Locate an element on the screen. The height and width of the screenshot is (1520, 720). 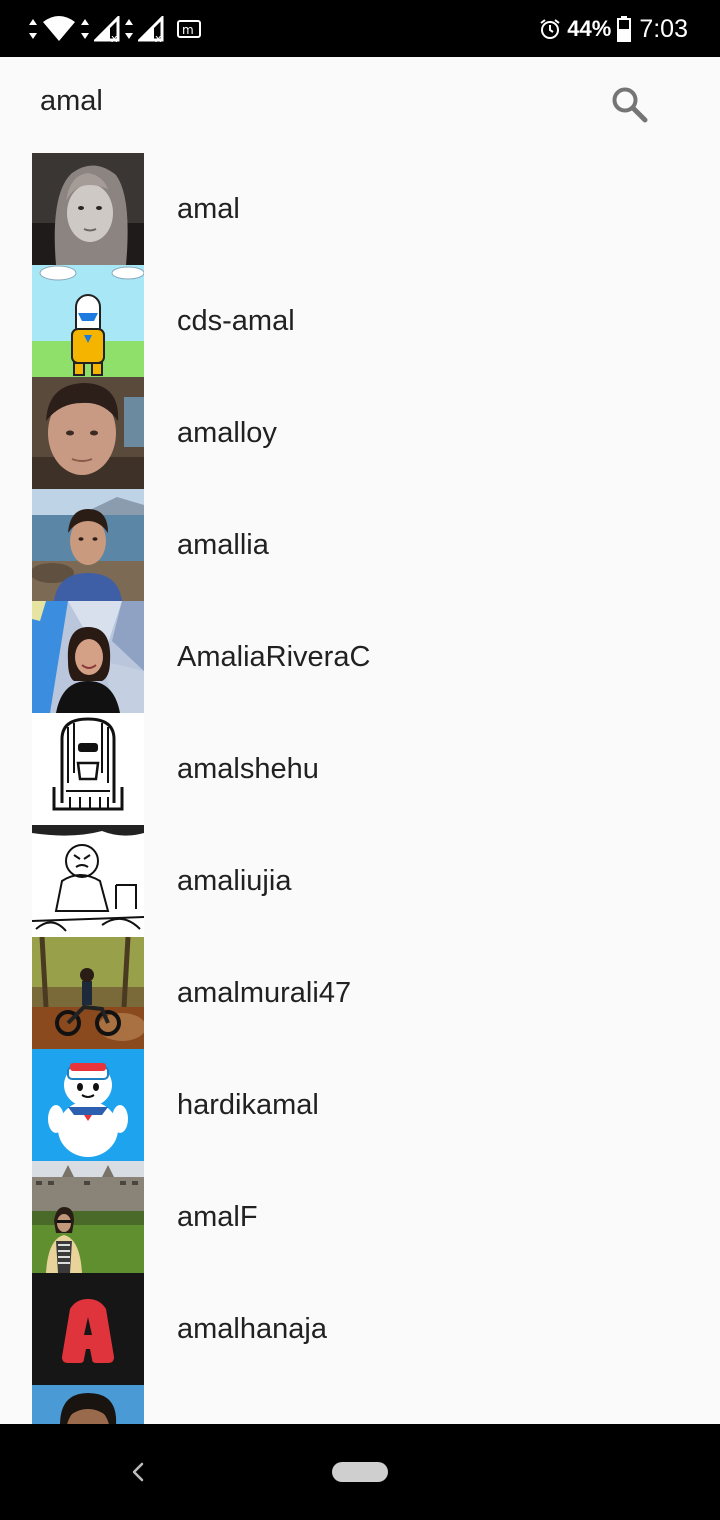
battery-icon is located at coordinates (624, 29).